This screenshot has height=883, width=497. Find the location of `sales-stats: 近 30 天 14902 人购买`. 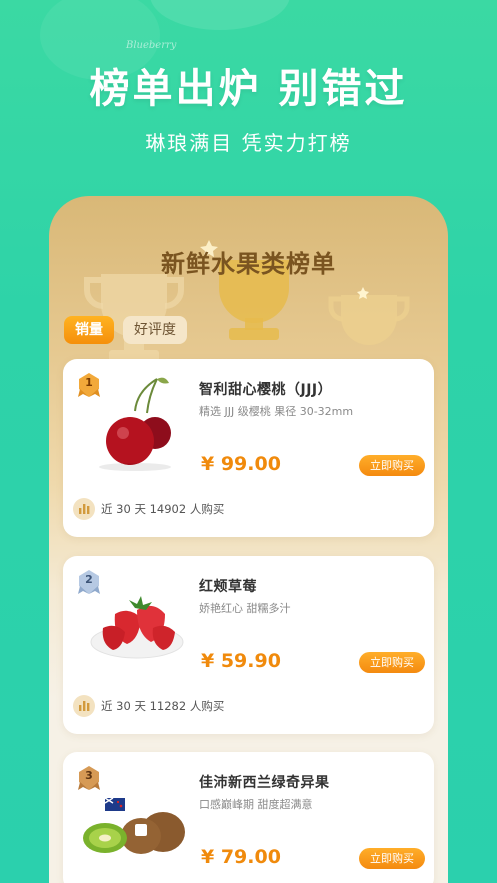

sales-stats: 近 30 天 14902 人购买 is located at coordinates (148, 509).